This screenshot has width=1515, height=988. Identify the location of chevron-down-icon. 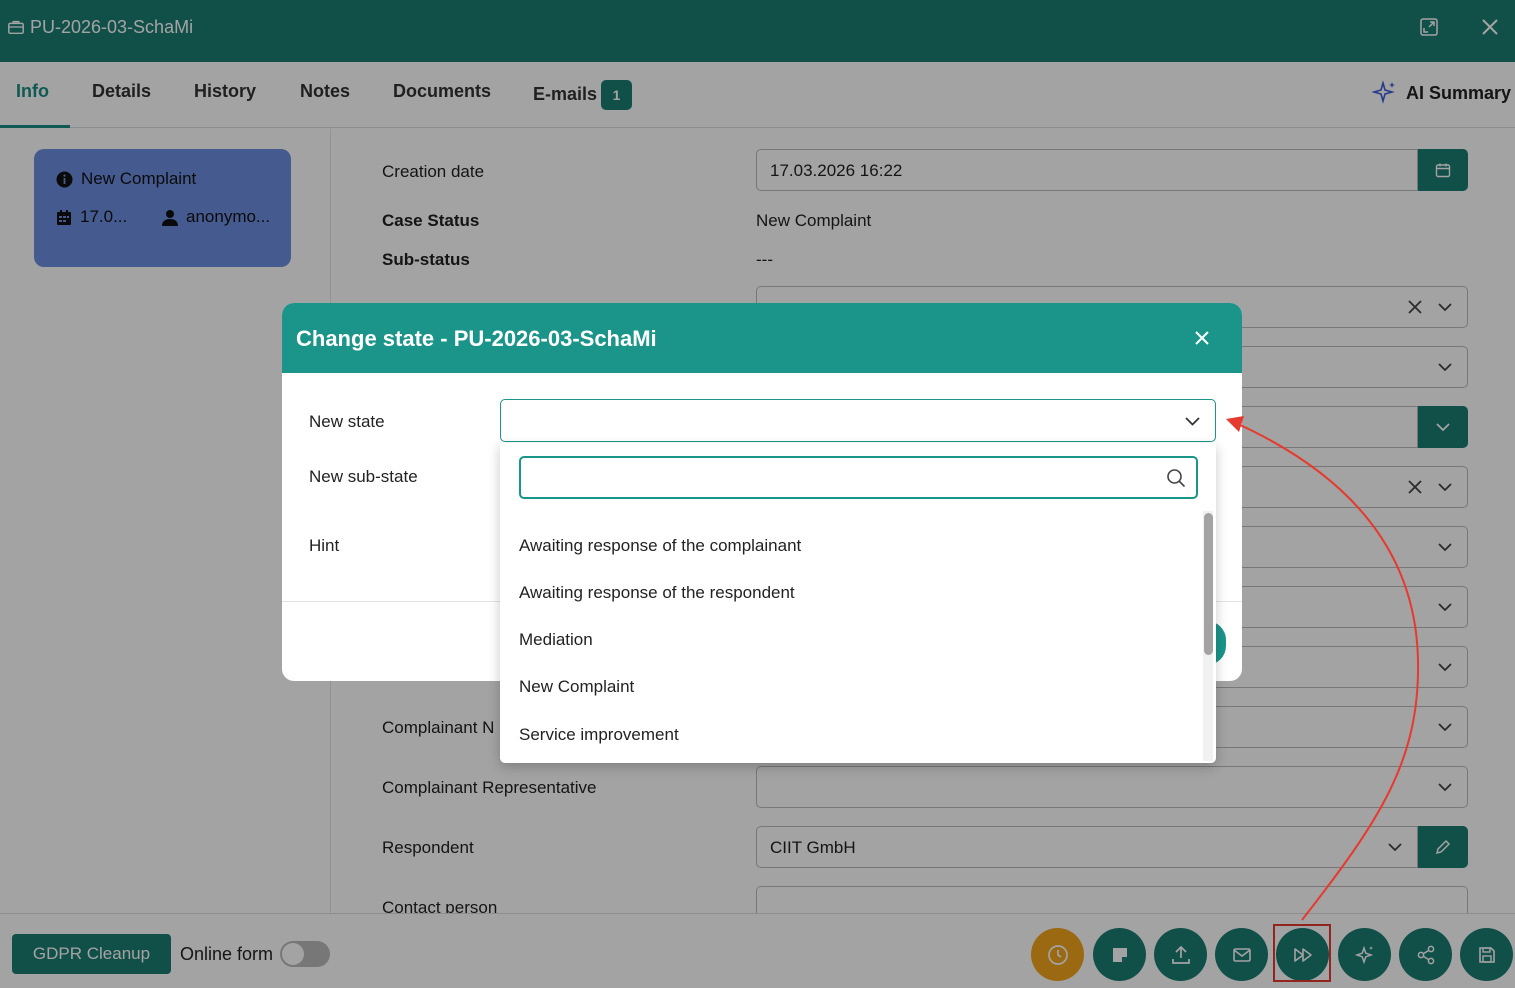
(1192, 421).